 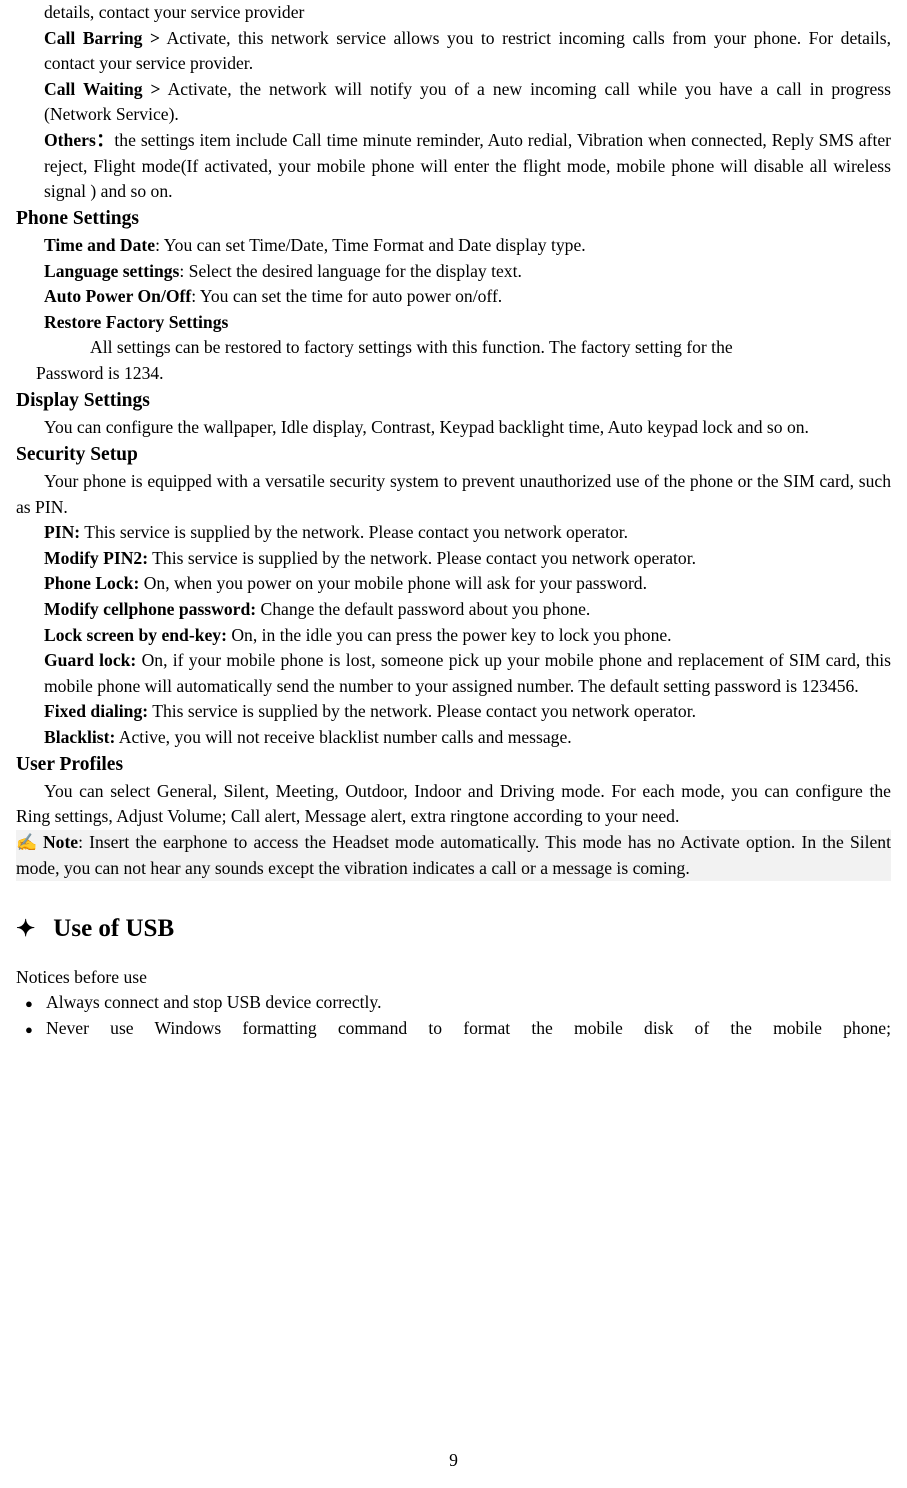 What do you see at coordinates (83, 400) in the screenshot?
I see `display-settings-heading: Display Settings` at bounding box center [83, 400].